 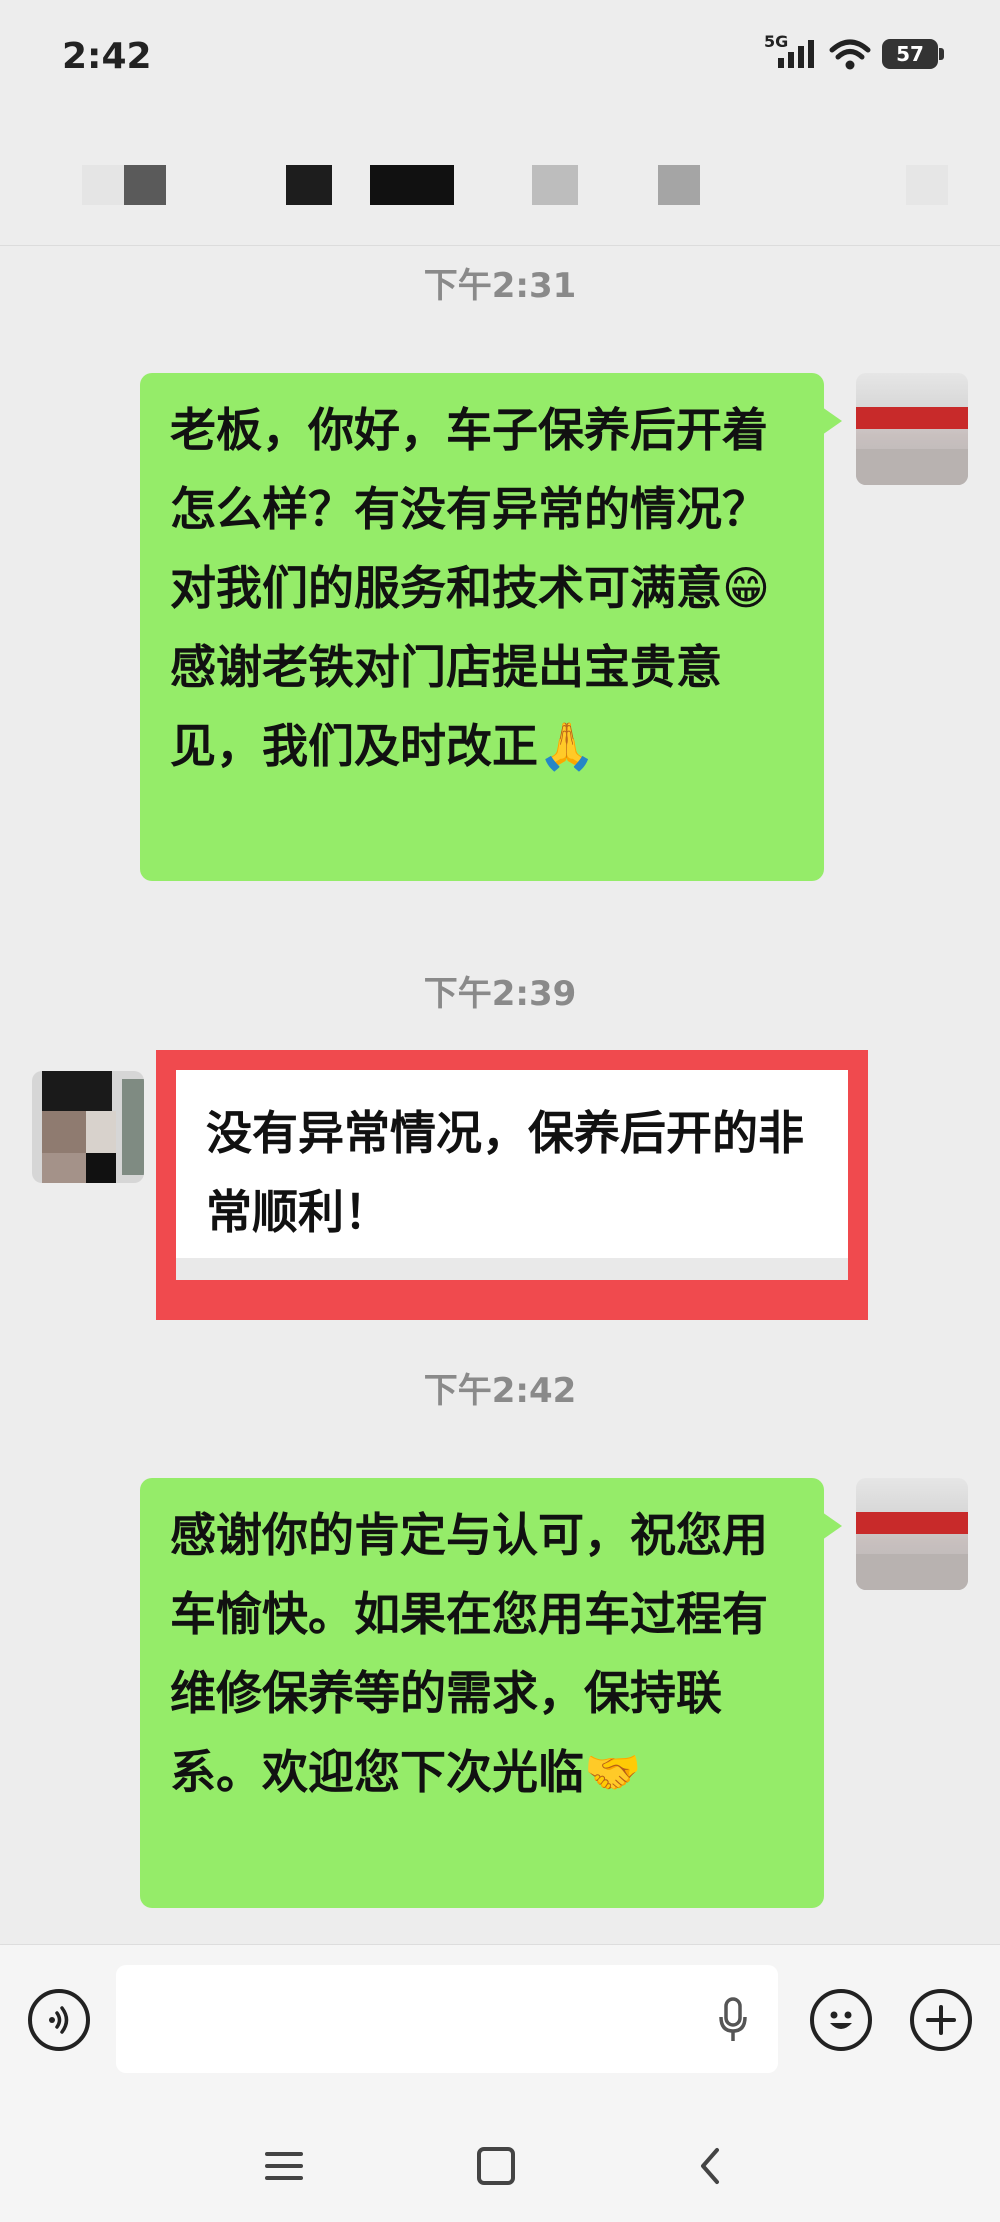 I want to click on voice-icon, so click(x=59, y=2020).